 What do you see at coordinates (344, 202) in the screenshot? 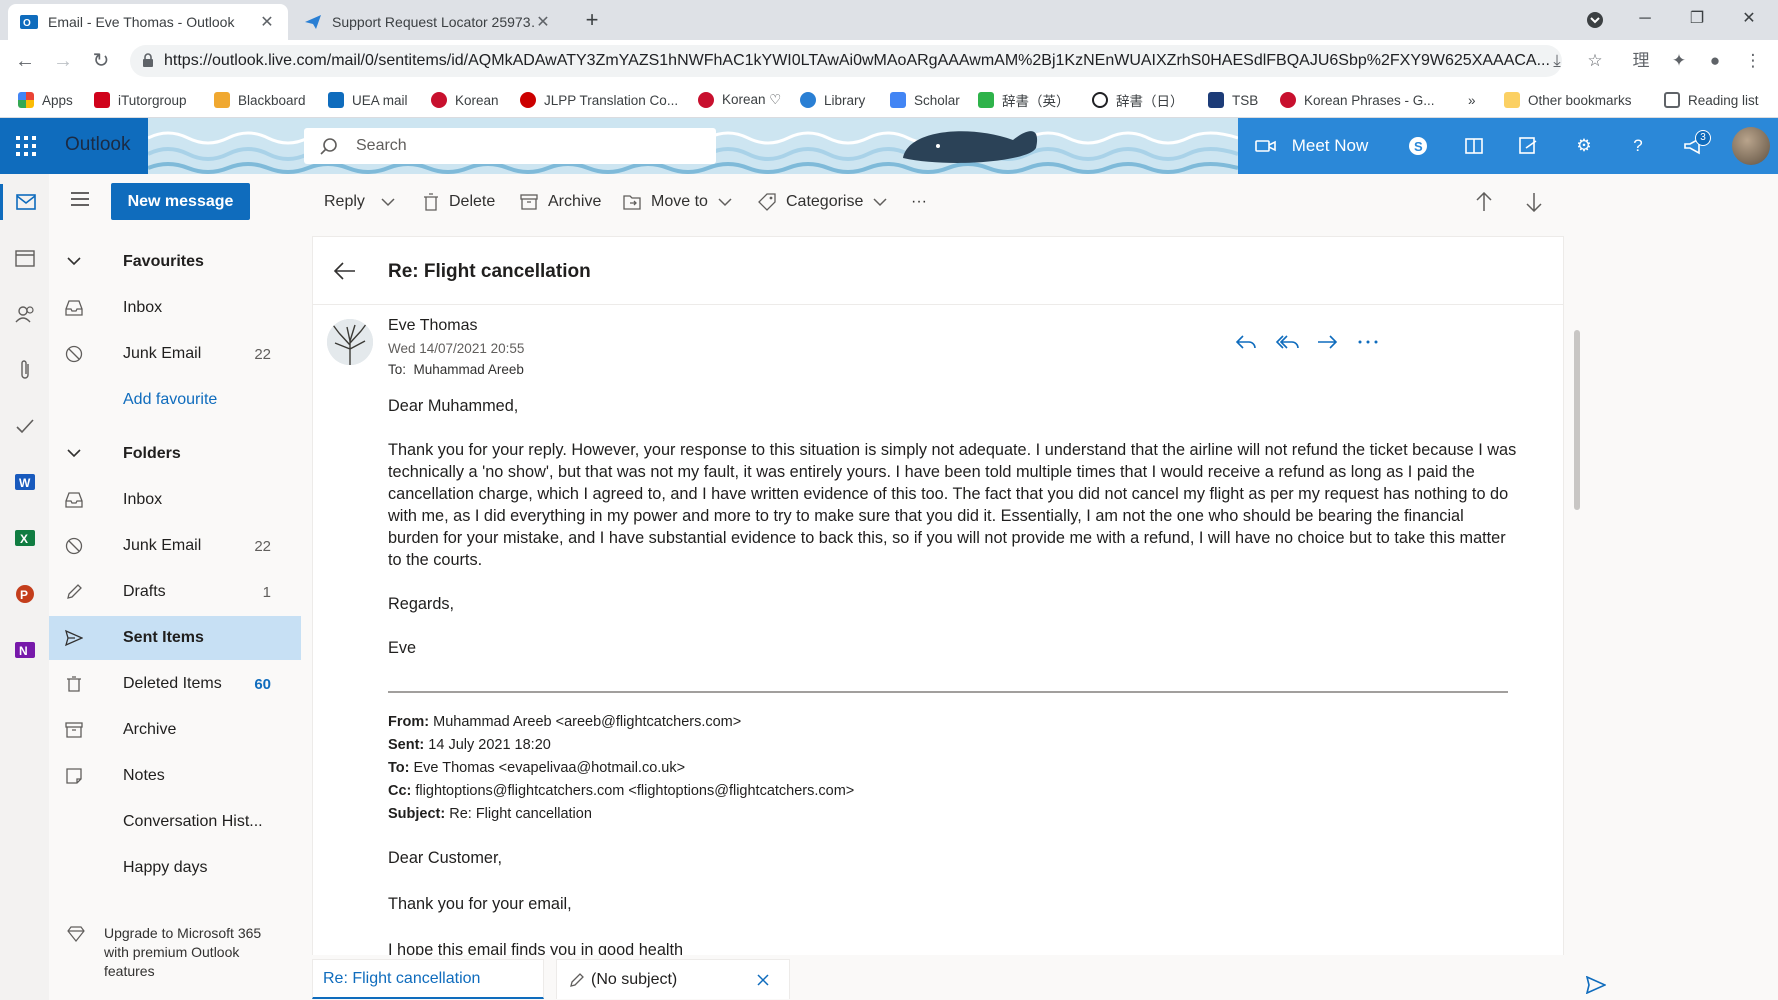
I see `reply-button: Reply` at bounding box center [344, 202].